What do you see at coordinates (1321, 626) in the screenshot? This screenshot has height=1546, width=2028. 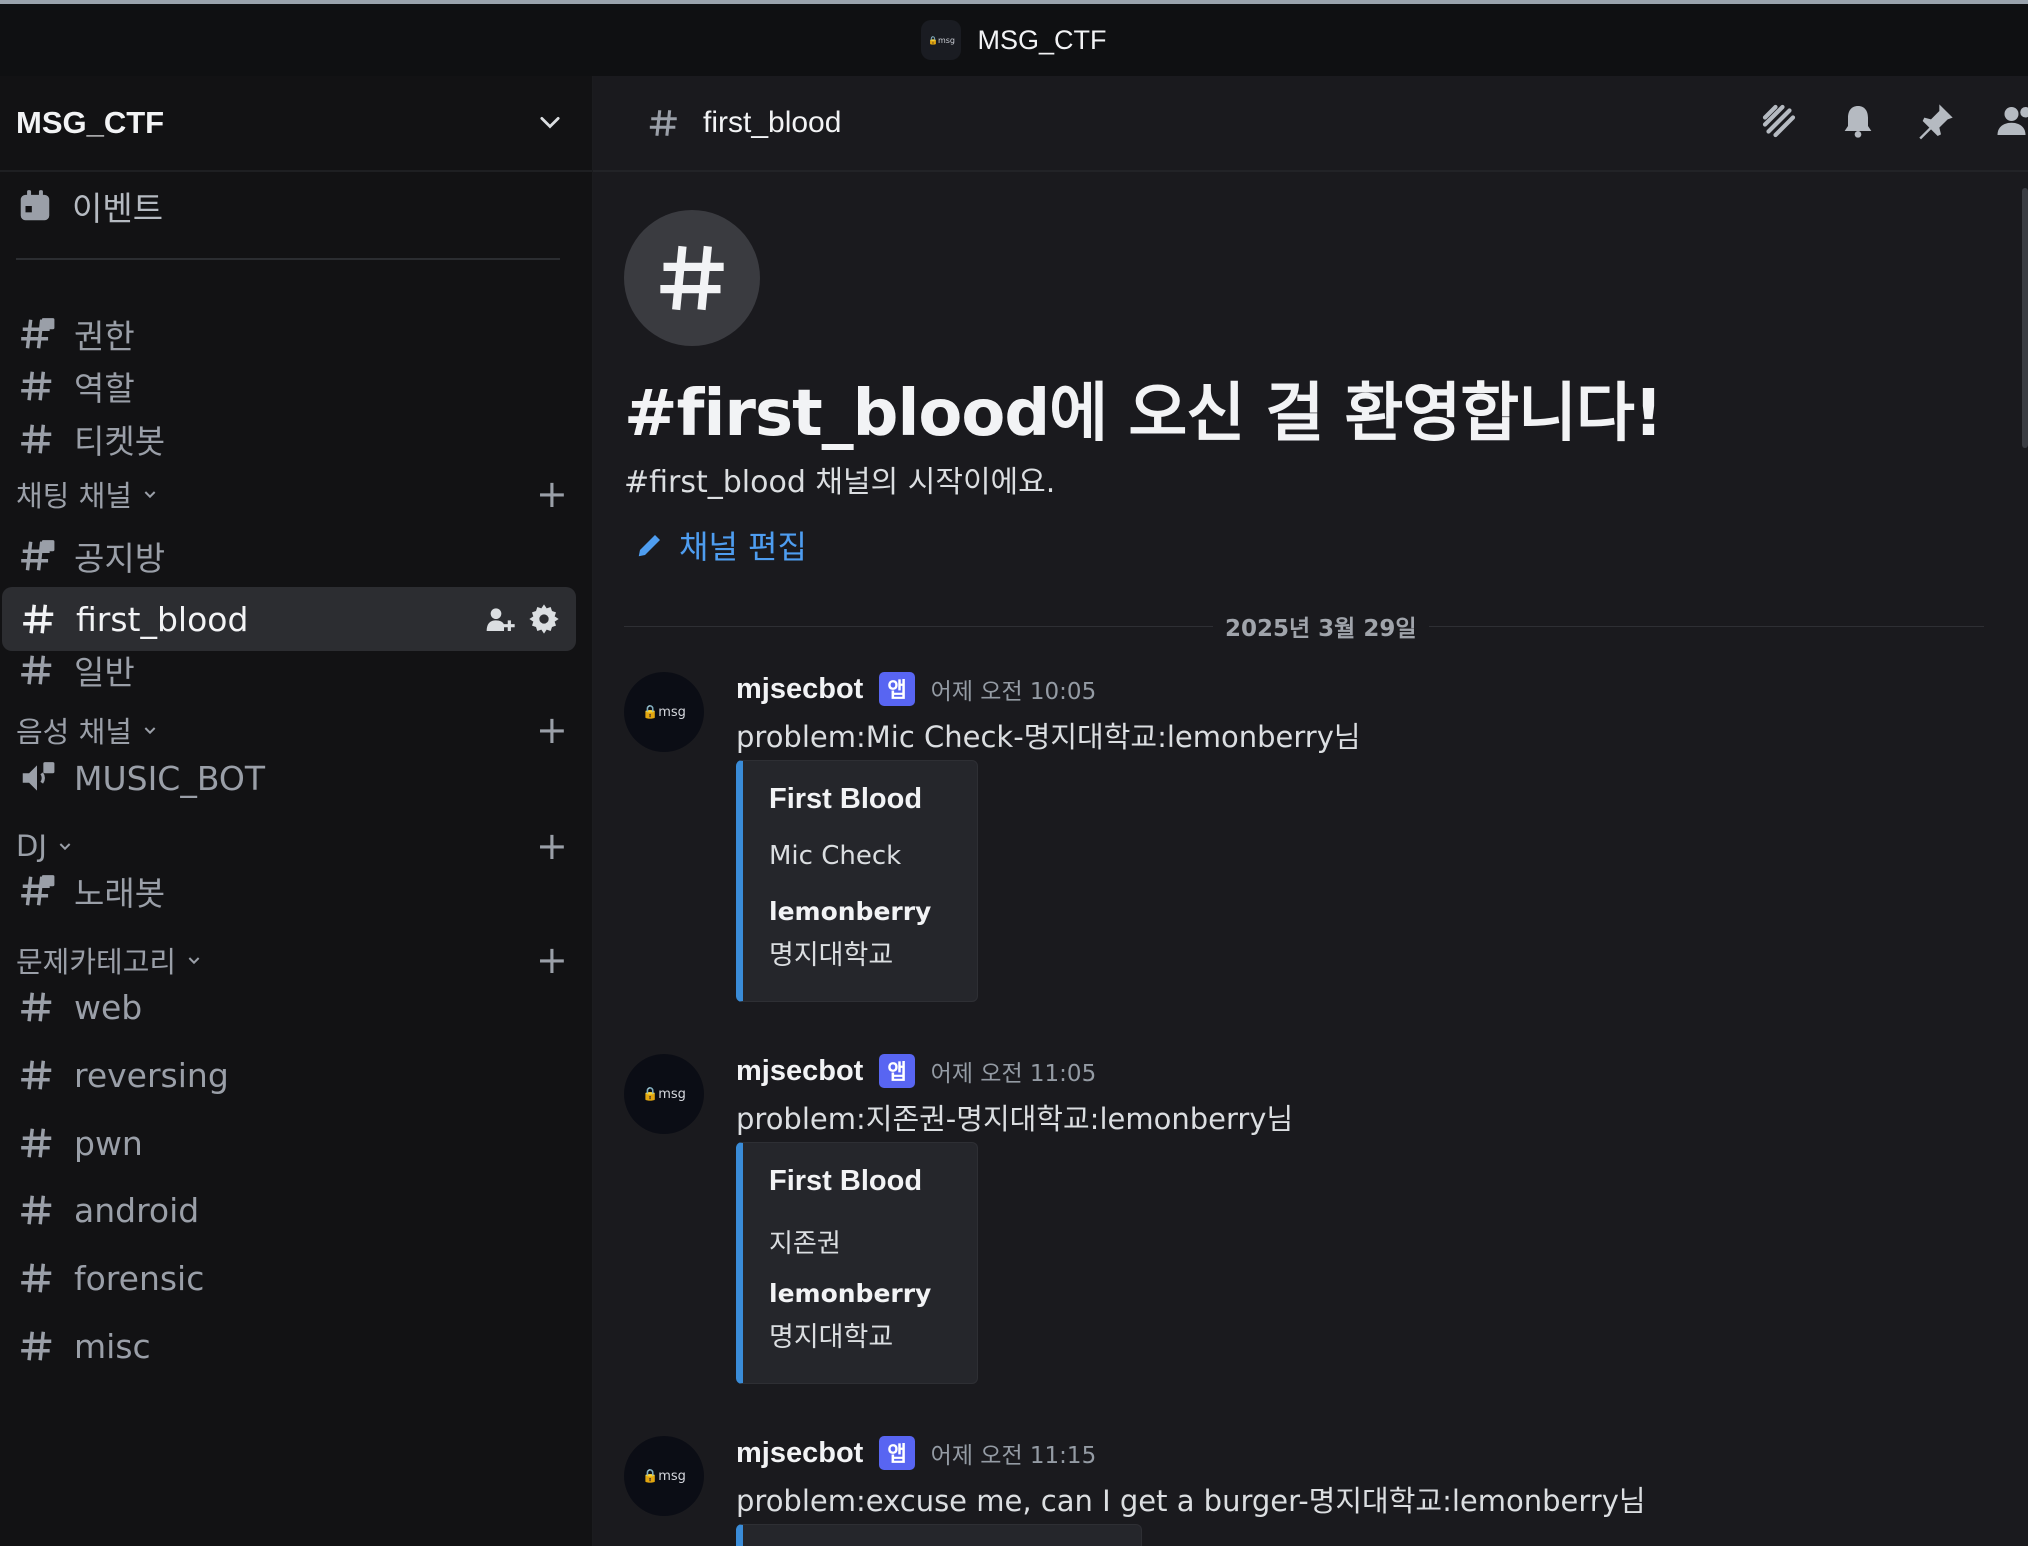 I see `date-divider-label: 2025년 3월 29일` at bounding box center [1321, 626].